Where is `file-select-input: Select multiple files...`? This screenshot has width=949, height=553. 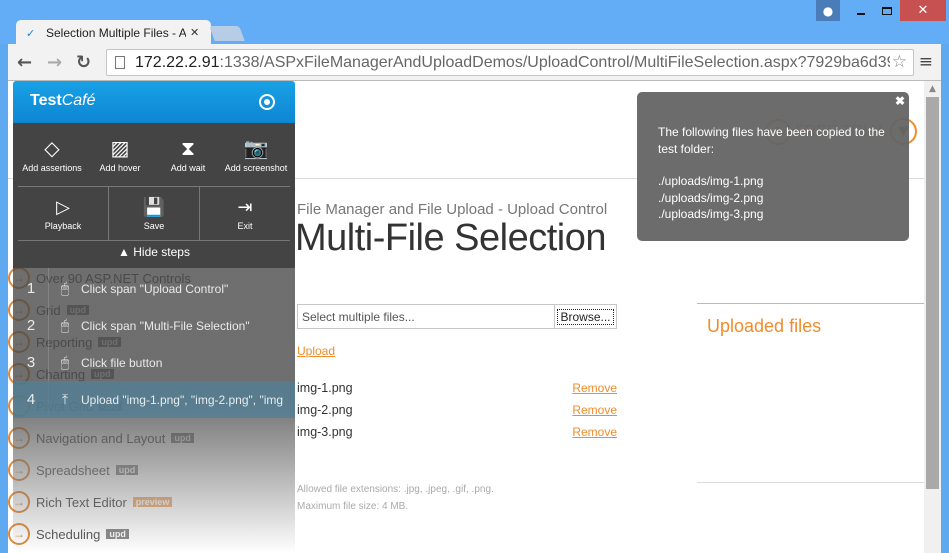
file-select-input: Select multiple files... is located at coordinates (426, 316).